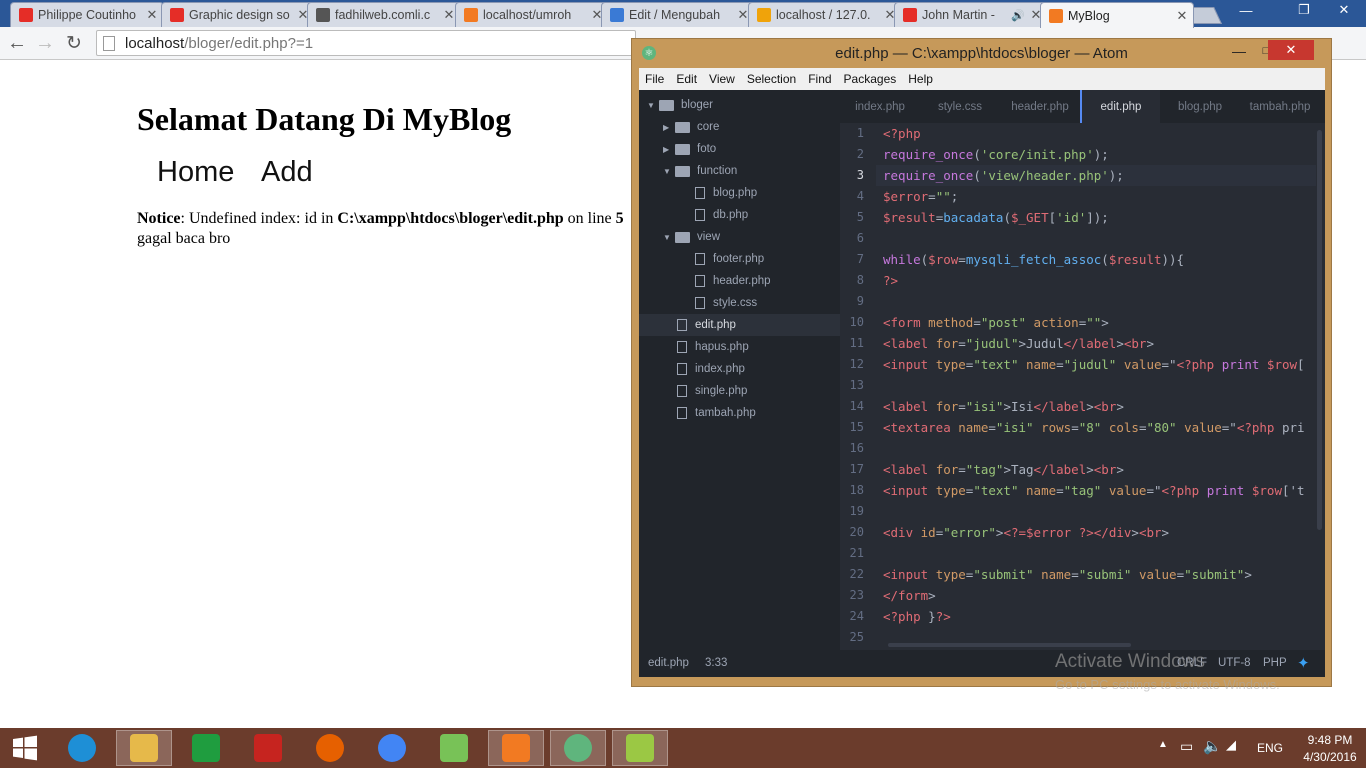 The image size is (1366, 768). What do you see at coordinates (716, 413) in the screenshot?
I see `tree-item-tambah-php: tambah.php` at bounding box center [716, 413].